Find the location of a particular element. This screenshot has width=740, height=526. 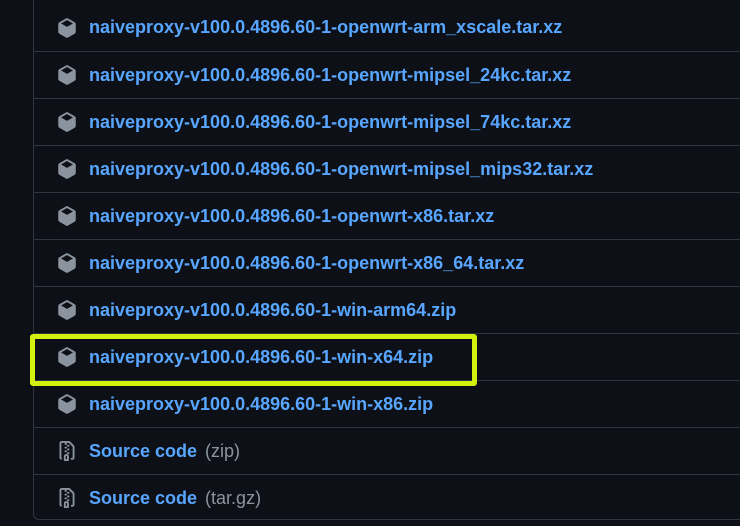

asset-link: naiveproxy-v100.0.4896.60-1-win-x86.zip is located at coordinates (261, 404).